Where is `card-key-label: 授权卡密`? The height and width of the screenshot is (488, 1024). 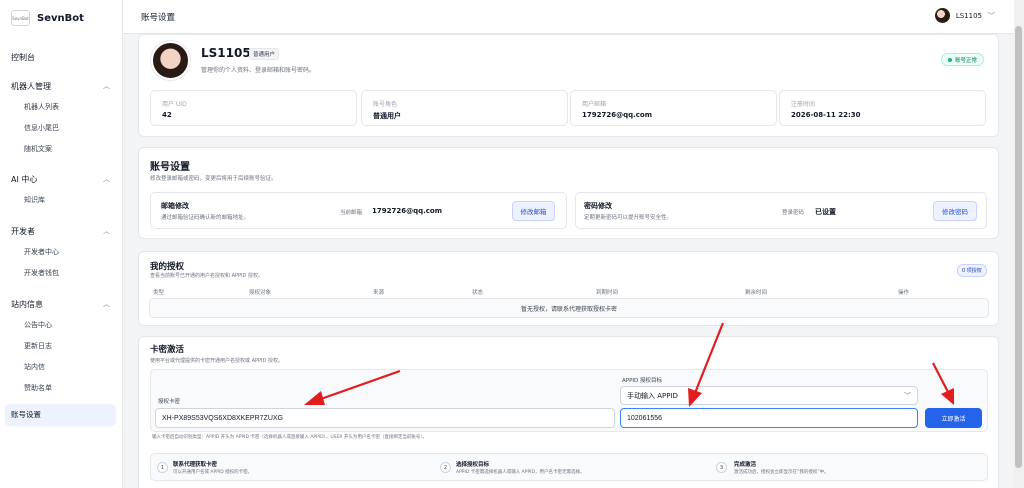
card-key-label: 授权卡密 is located at coordinates (169, 402).